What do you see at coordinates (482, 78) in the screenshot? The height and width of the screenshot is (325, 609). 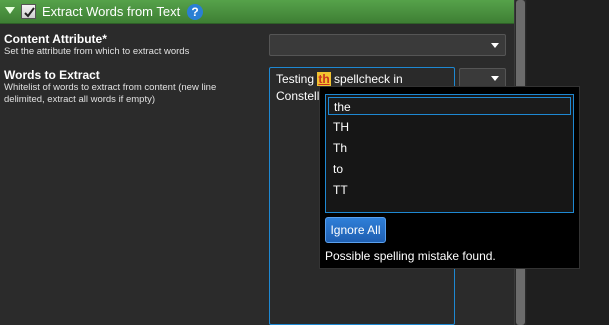 I see `words-to-extract-select` at bounding box center [482, 78].